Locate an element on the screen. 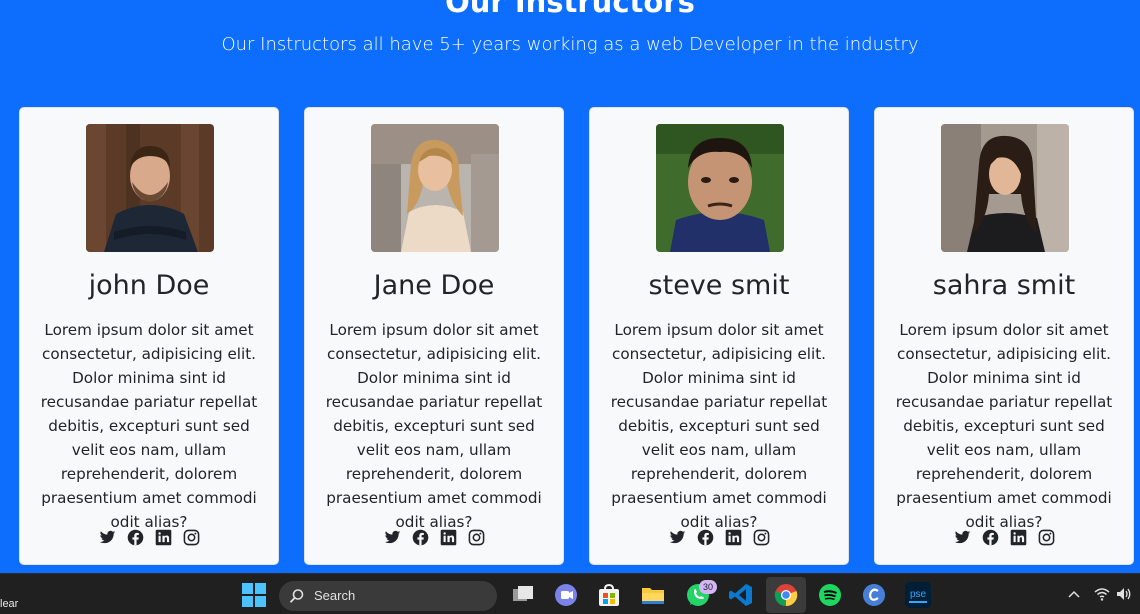 The width and height of the screenshot is (1140, 614). photoshop-icon: pse is located at coordinates (918, 595).